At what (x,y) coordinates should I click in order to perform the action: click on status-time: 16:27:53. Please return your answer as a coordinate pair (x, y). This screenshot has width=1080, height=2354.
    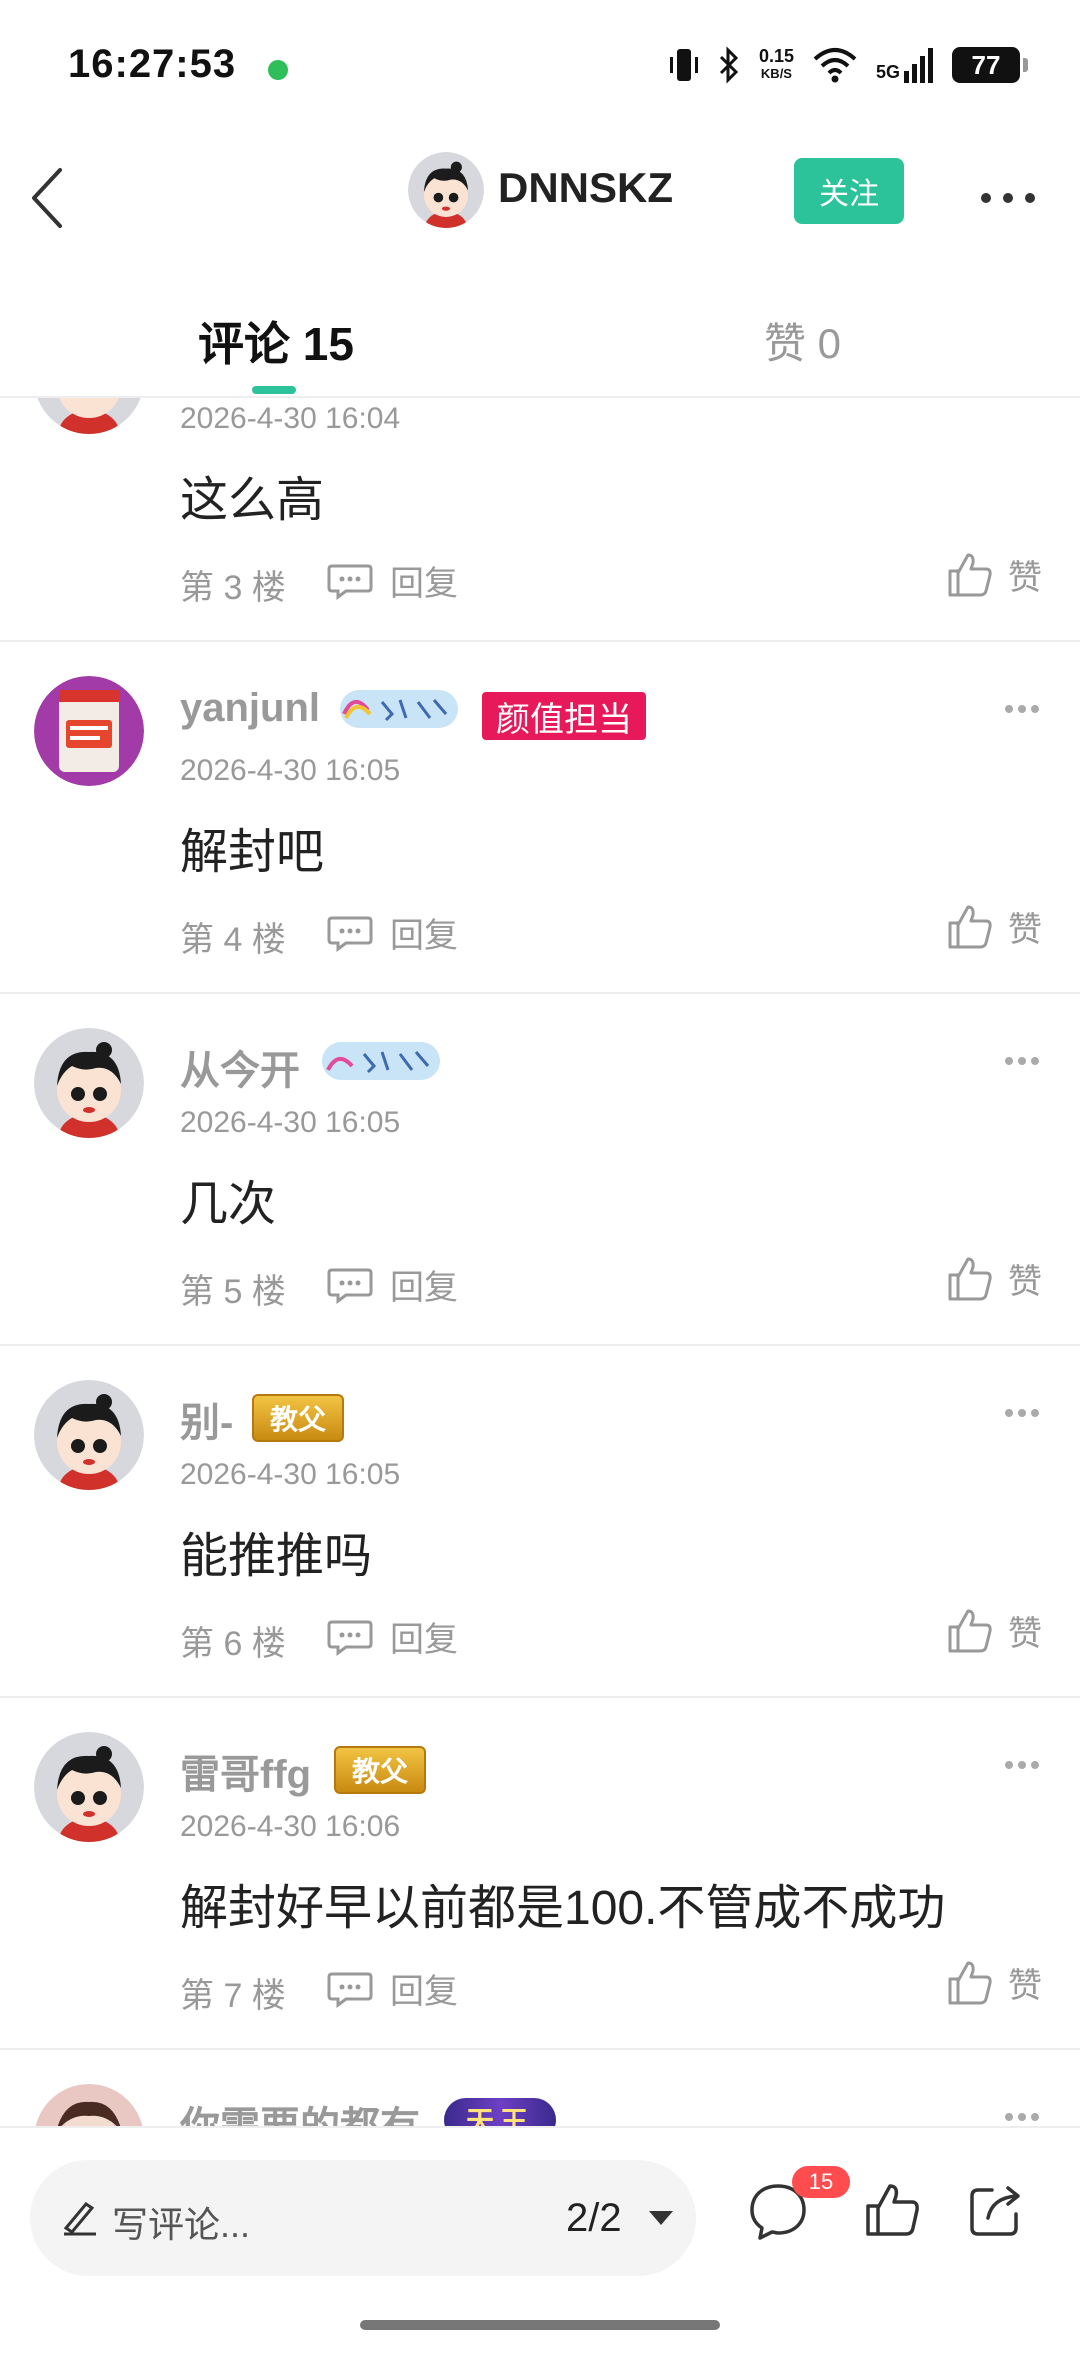
    Looking at the image, I should click on (152, 64).